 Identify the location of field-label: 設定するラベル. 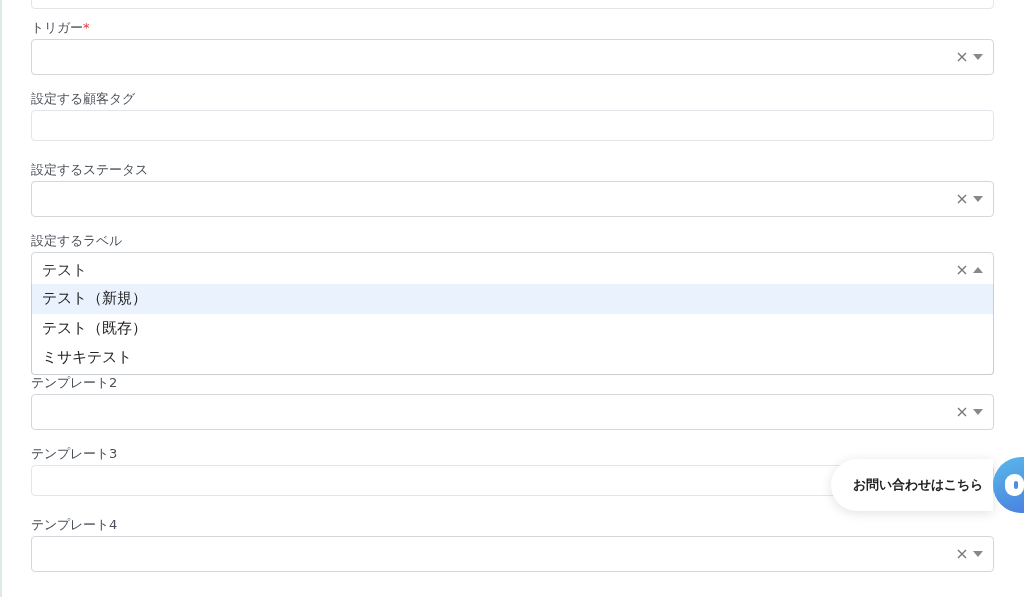
(76, 240).